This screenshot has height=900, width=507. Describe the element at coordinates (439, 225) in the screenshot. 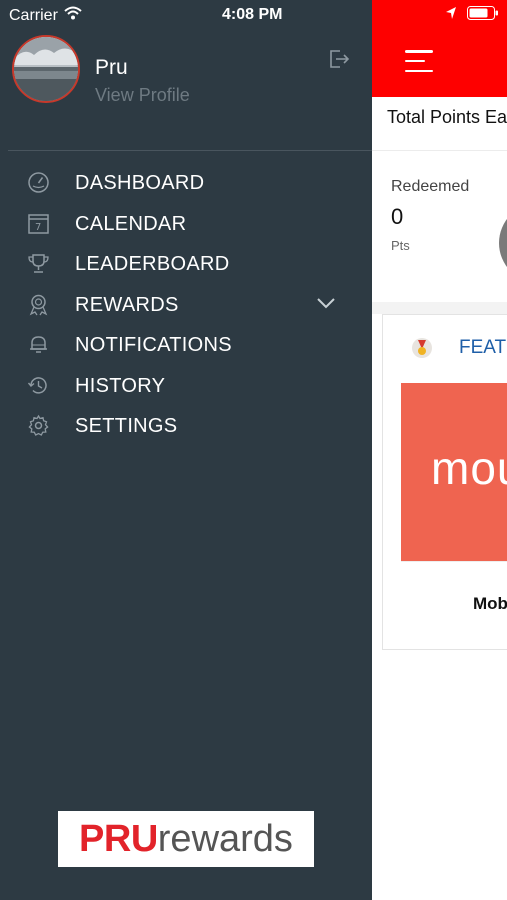

I see `points-stats: Redeemed 0 Pts` at that location.